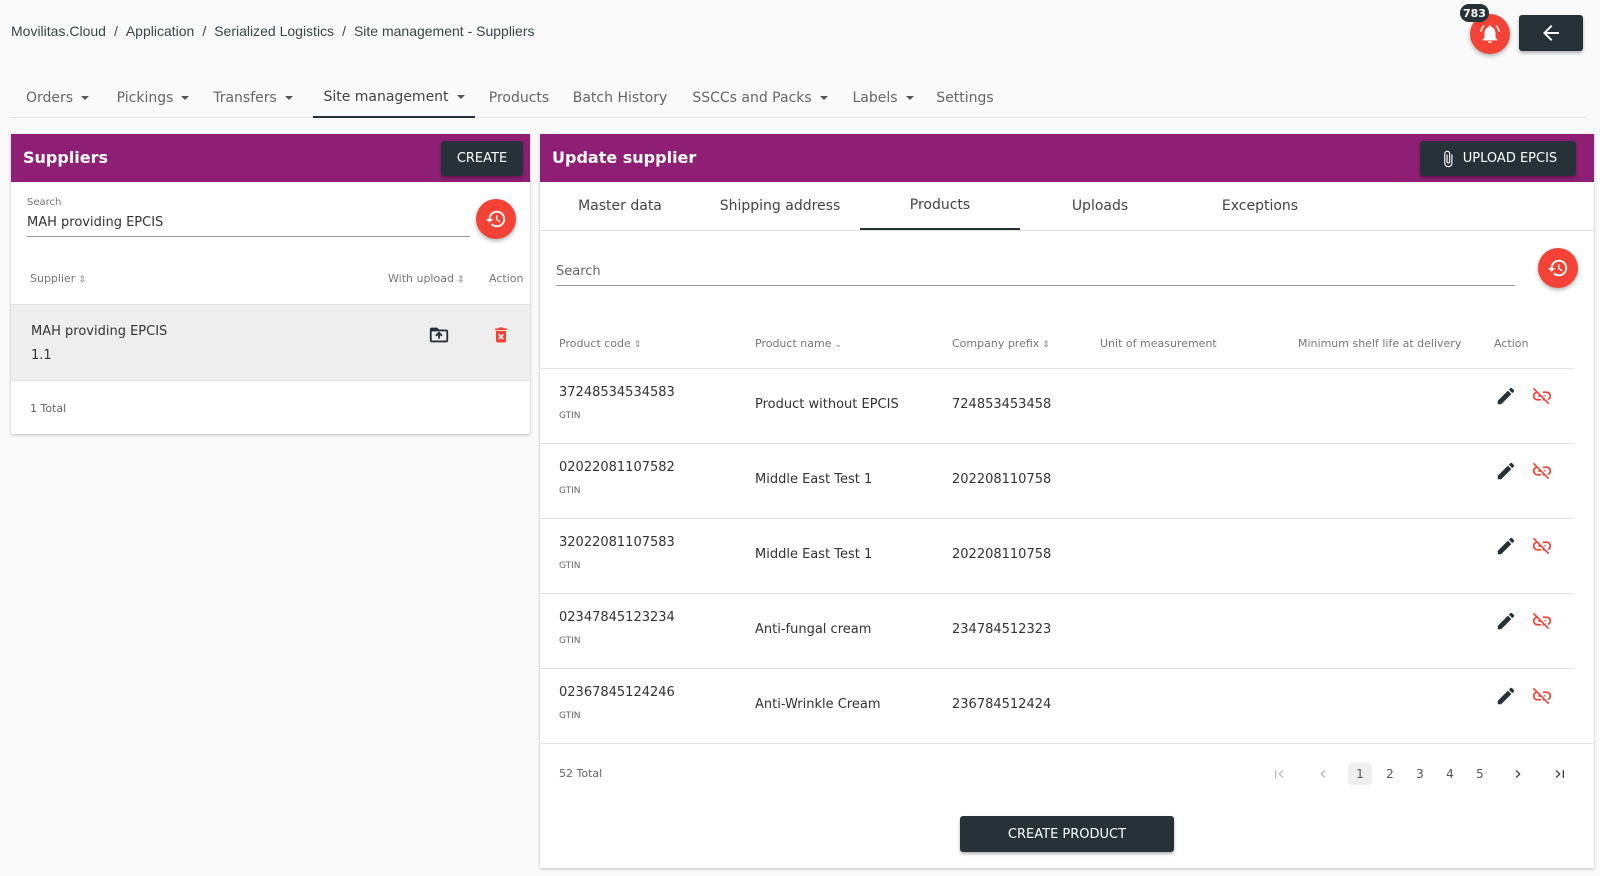 This screenshot has height=876, width=1600. Describe the element at coordinates (940, 206) in the screenshot. I see `tab-products: Products` at that location.